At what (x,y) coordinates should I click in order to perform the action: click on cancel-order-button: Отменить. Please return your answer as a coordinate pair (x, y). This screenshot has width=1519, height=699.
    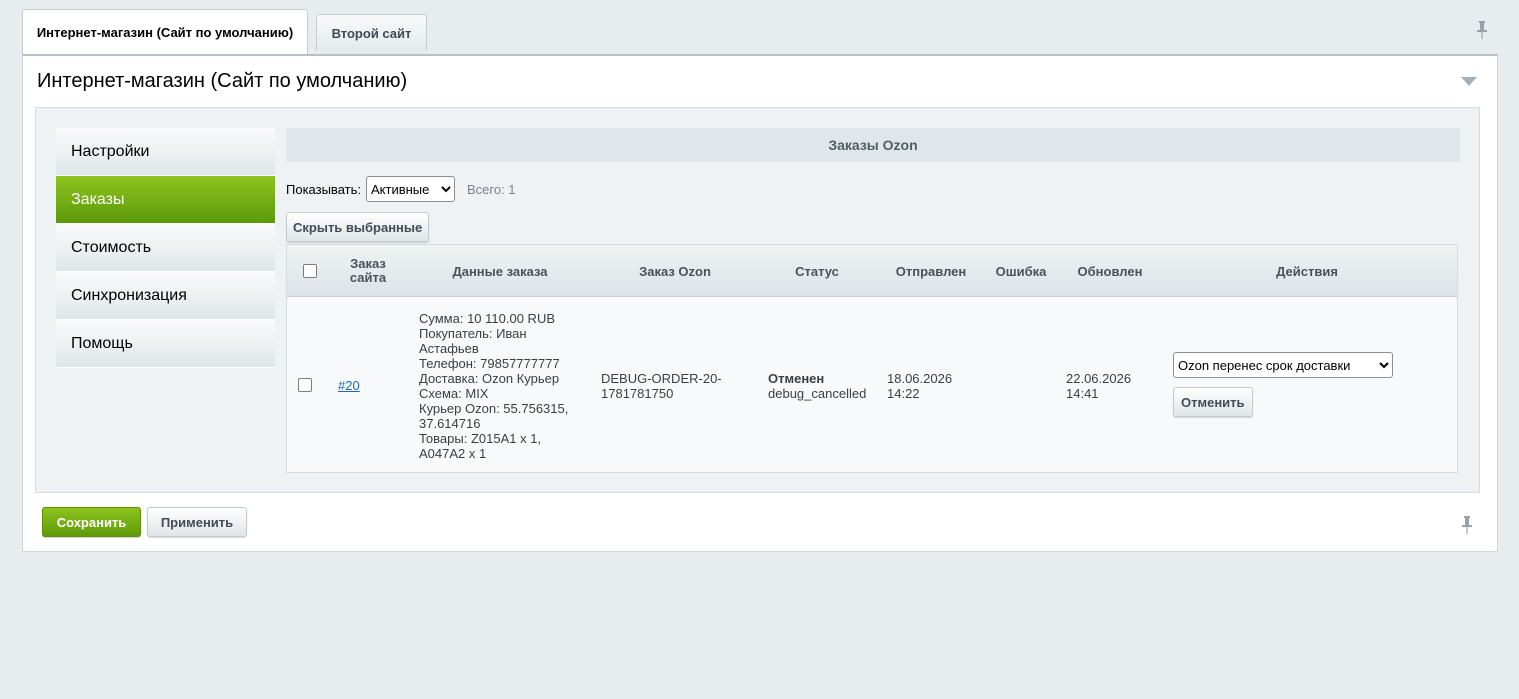
    Looking at the image, I should click on (1213, 402).